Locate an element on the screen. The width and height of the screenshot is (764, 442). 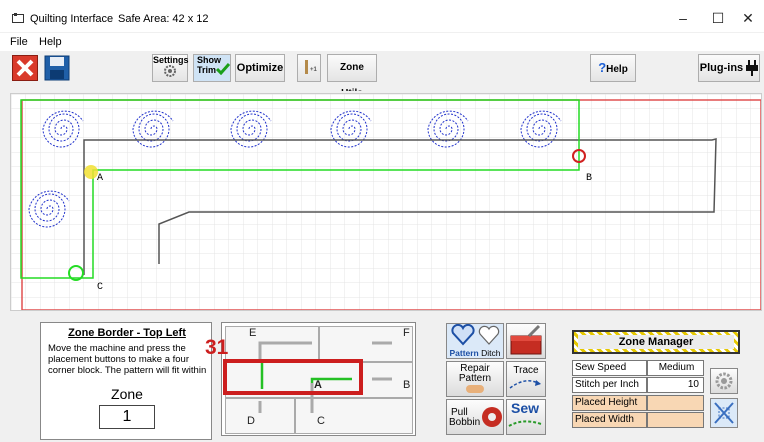
plugins-button: Plug-ins is located at coordinates (729, 68).